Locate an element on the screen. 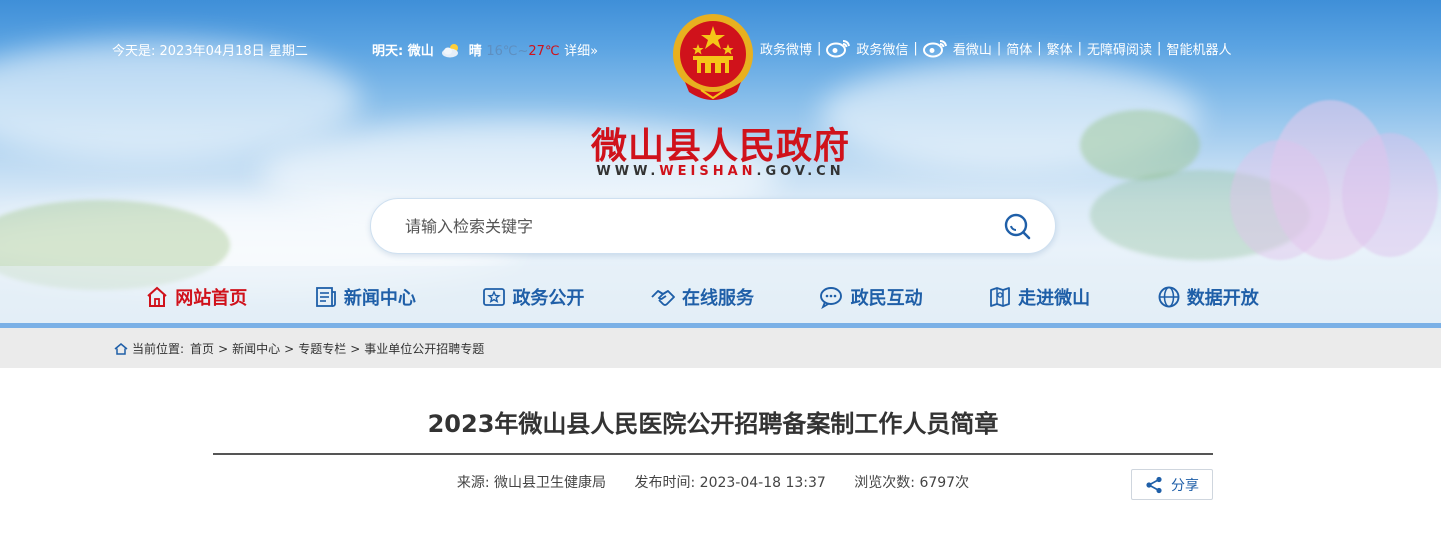 This screenshot has height=541, width=1441. link-view-weishan: 看微山 is located at coordinates (972, 48).